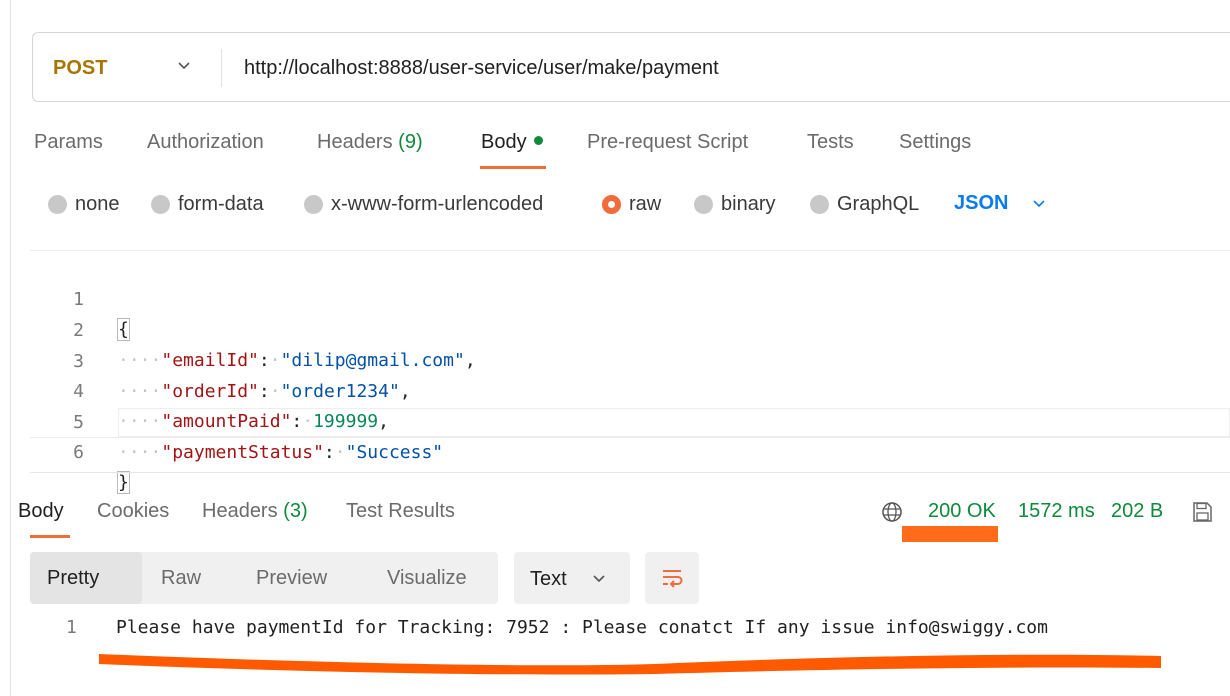 Image resolution: width=1230 pixels, height=696 pixels. Describe the element at coordinates (65, 298) in the screenshot. I see `code-line: 1 {` at that location.